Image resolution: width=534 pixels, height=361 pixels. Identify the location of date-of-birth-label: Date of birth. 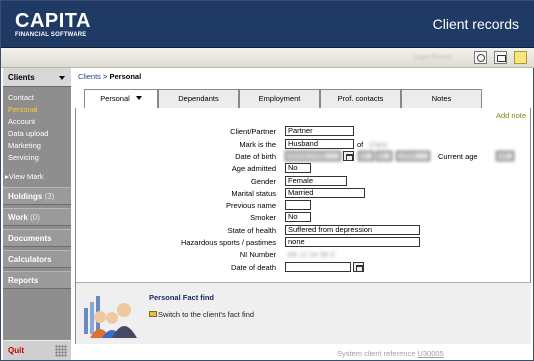
(255, 156).